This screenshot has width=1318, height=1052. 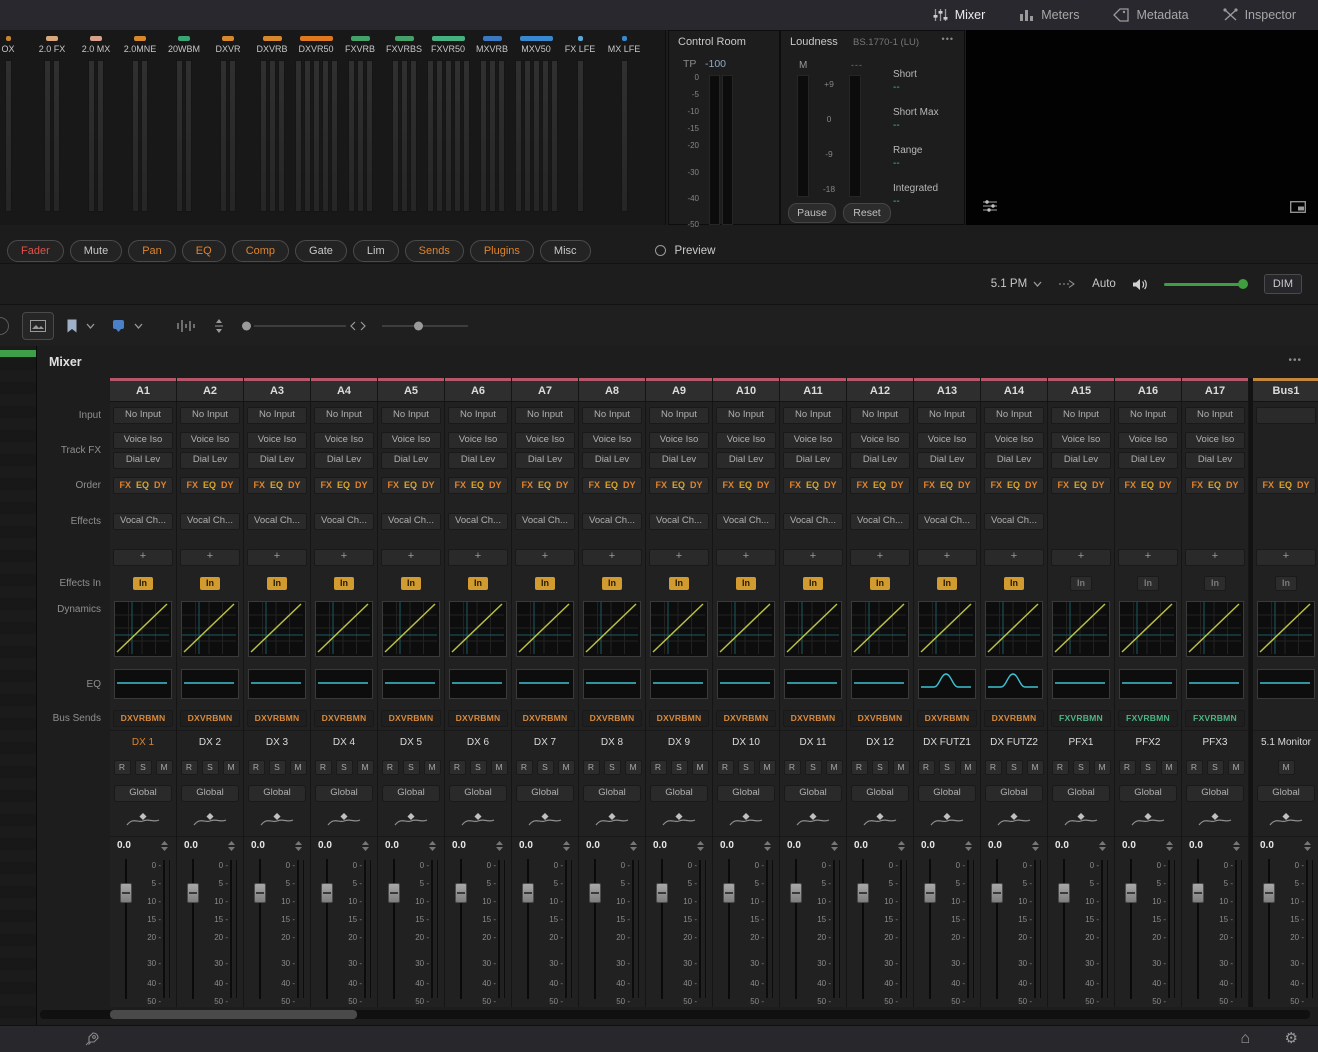 What do you see at coordinates (1286, 415) in the screenshot?
I see `input-select` at bounding box center [1286, 415].